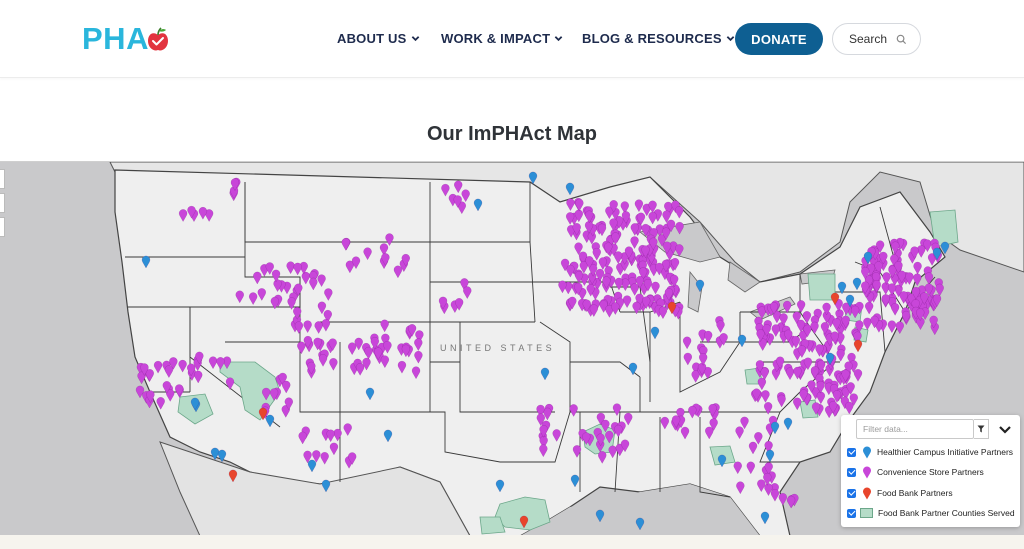  Describe the element at coordinates (157, 39) in the screenshot. I see `apple-icon` at that location.